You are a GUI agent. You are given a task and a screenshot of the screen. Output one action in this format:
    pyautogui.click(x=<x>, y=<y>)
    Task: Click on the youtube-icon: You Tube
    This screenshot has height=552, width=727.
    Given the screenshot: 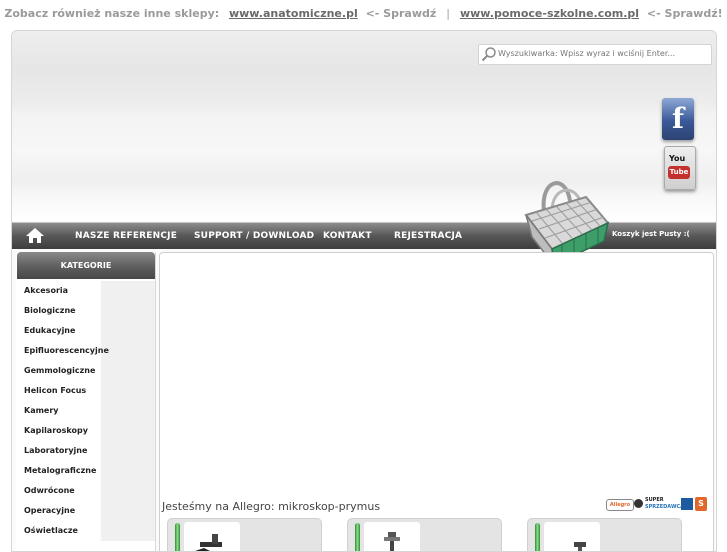 What is the action you would take?
    pyautogui.click(x=680, y=168)
    